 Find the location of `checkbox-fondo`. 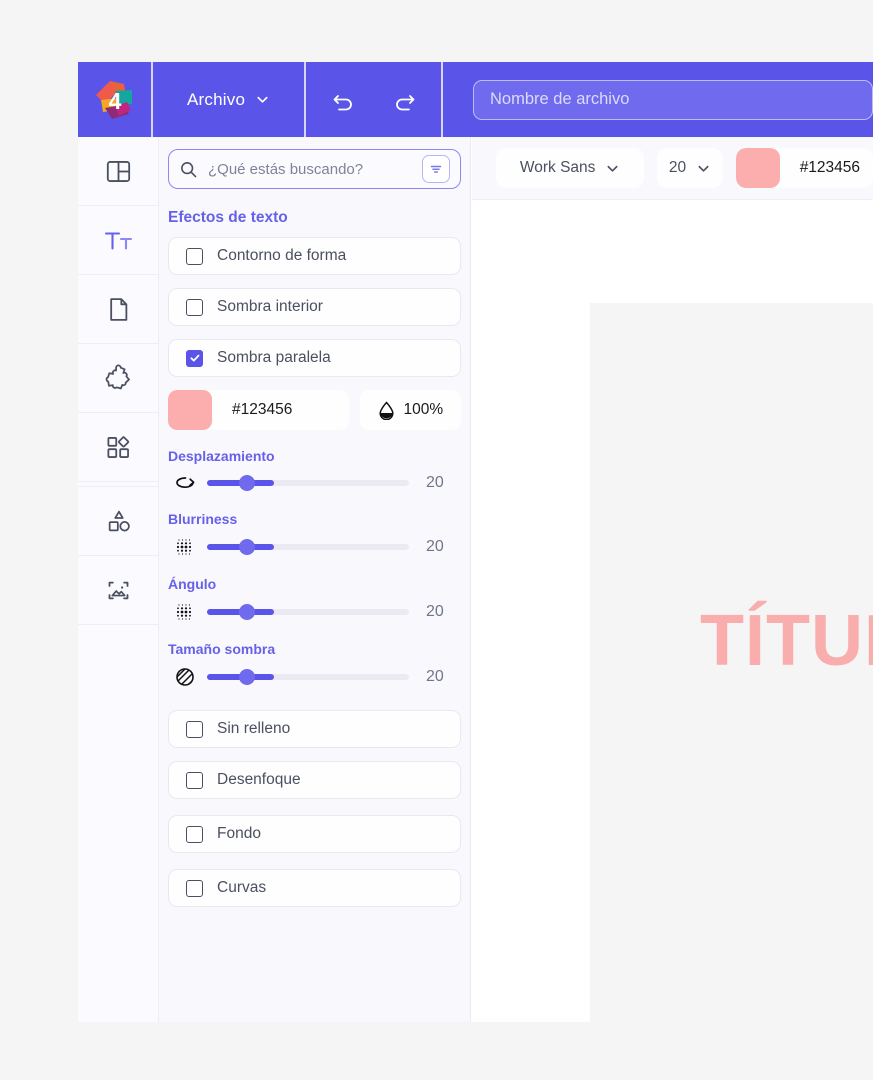

checkbox-fondo is located at coordinates (194, 834).